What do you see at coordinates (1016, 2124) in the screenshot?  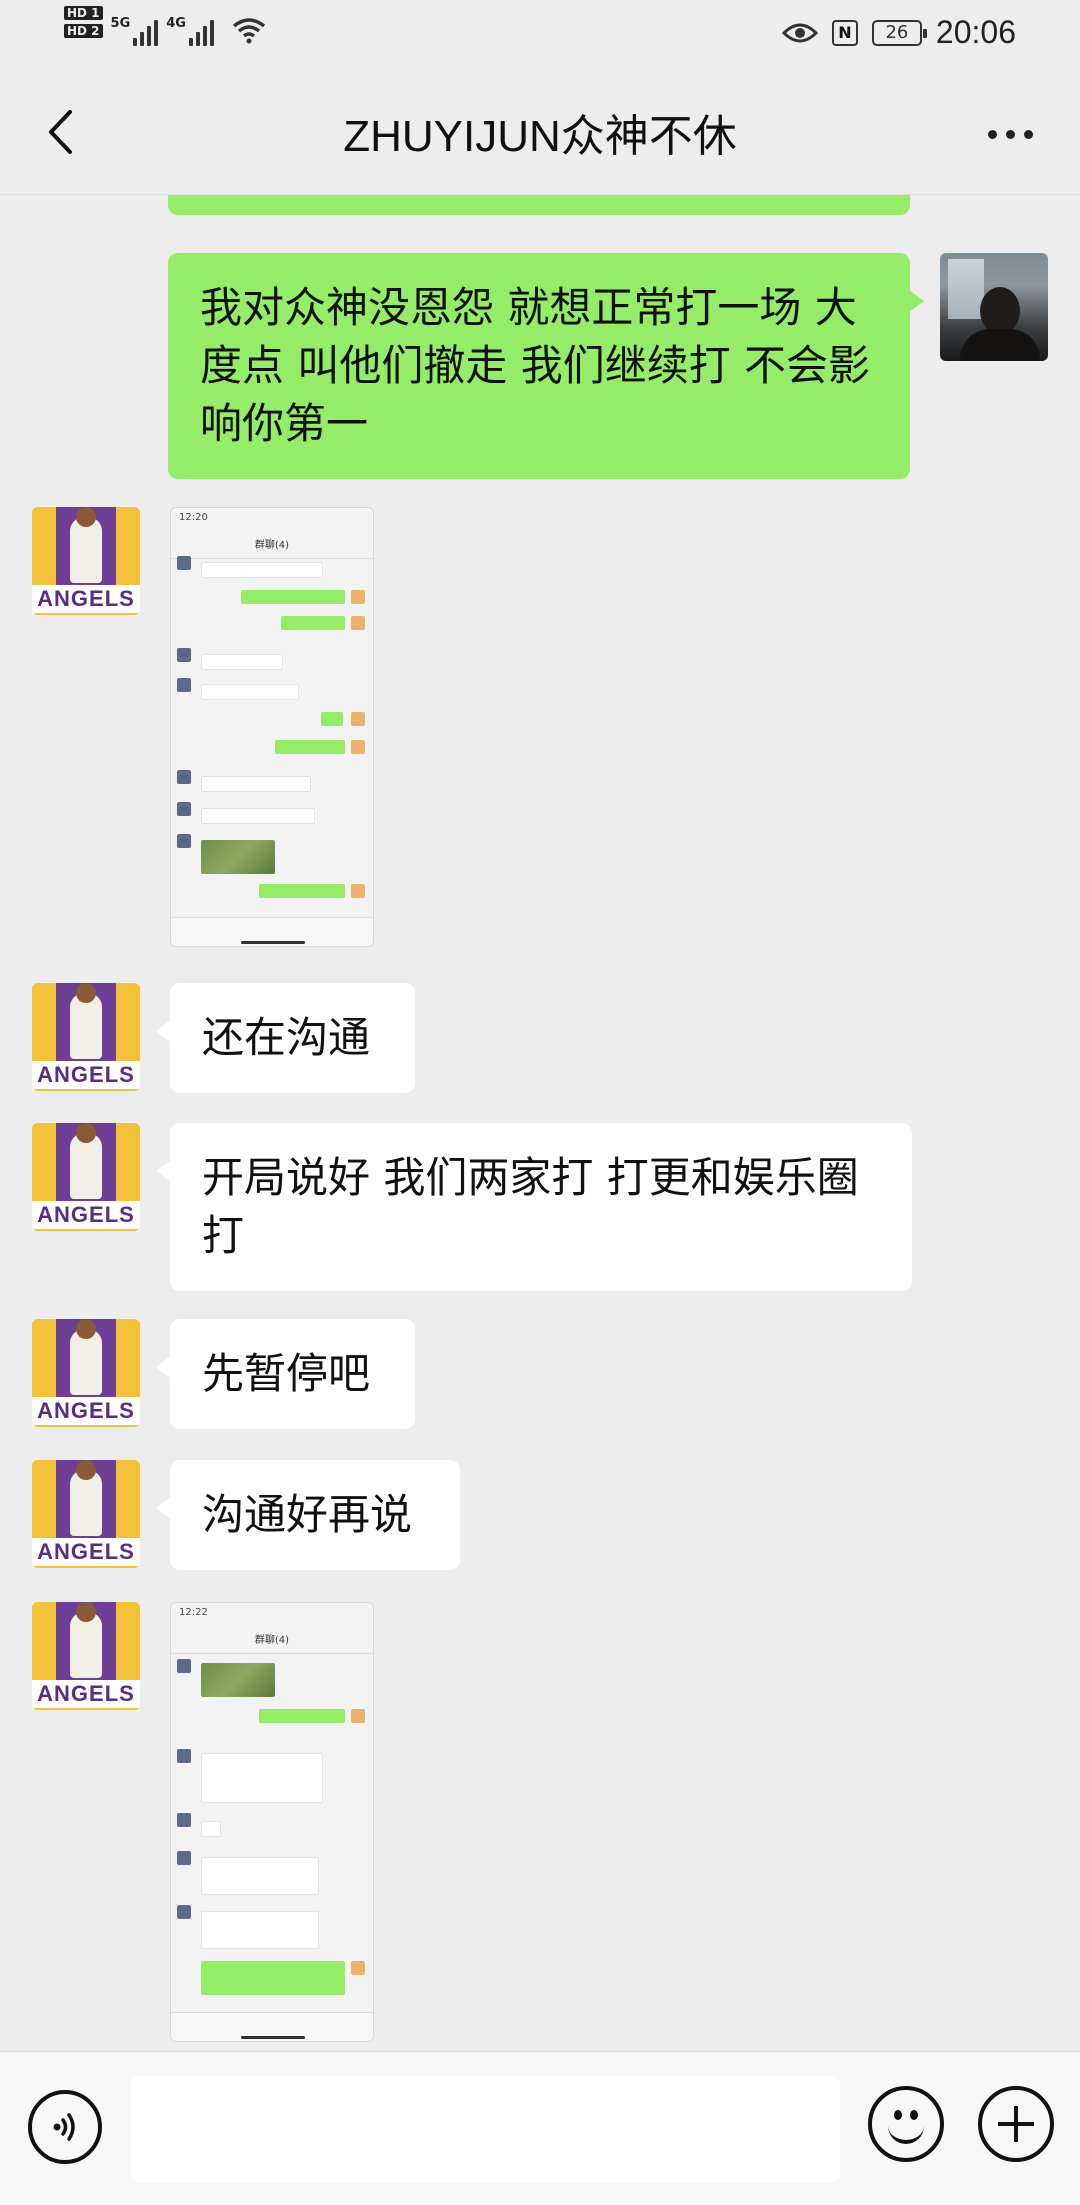 I see `plus-button` at bounding box center [1016, 2124].